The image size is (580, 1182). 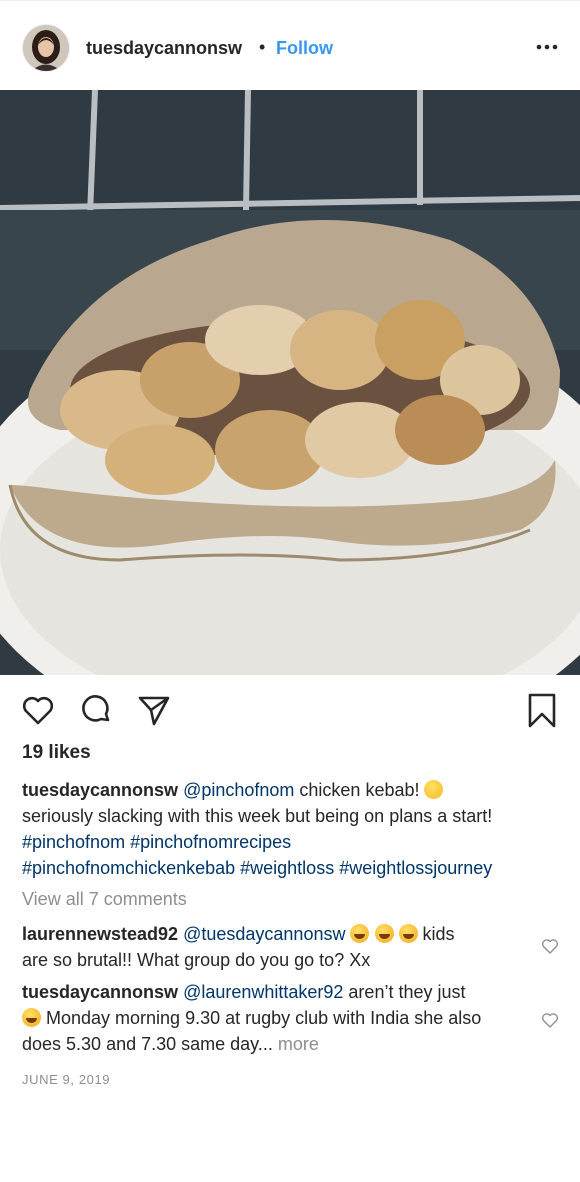 What do you see at coordinates (542, 710) in the screenshot?
I see `bookmark-icon` at bounding box center [542, 710].